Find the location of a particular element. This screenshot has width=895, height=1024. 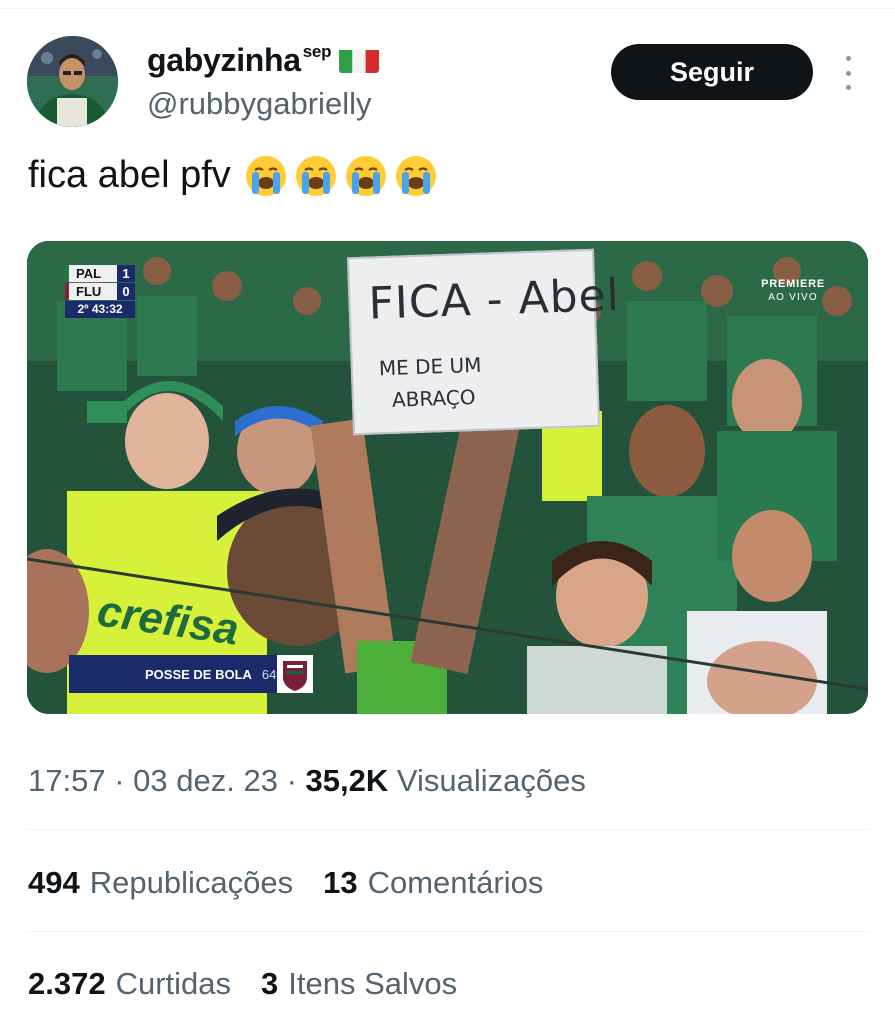

home-team: PAL is located at coordinates (89, 273).